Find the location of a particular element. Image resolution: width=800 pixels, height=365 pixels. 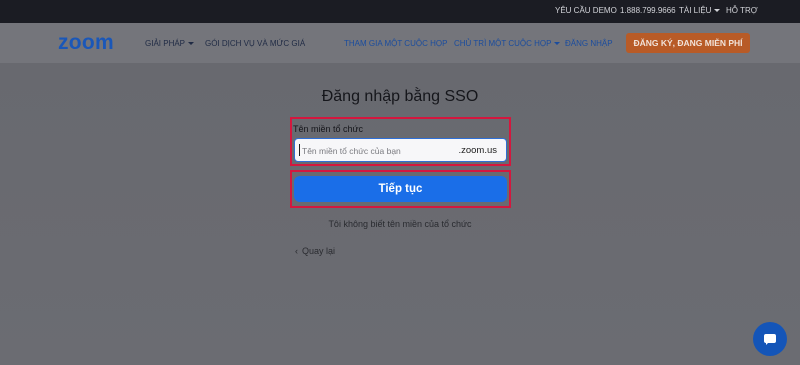

solutions-label: GIẢI PHÁP is located at coordinates (165, 43).